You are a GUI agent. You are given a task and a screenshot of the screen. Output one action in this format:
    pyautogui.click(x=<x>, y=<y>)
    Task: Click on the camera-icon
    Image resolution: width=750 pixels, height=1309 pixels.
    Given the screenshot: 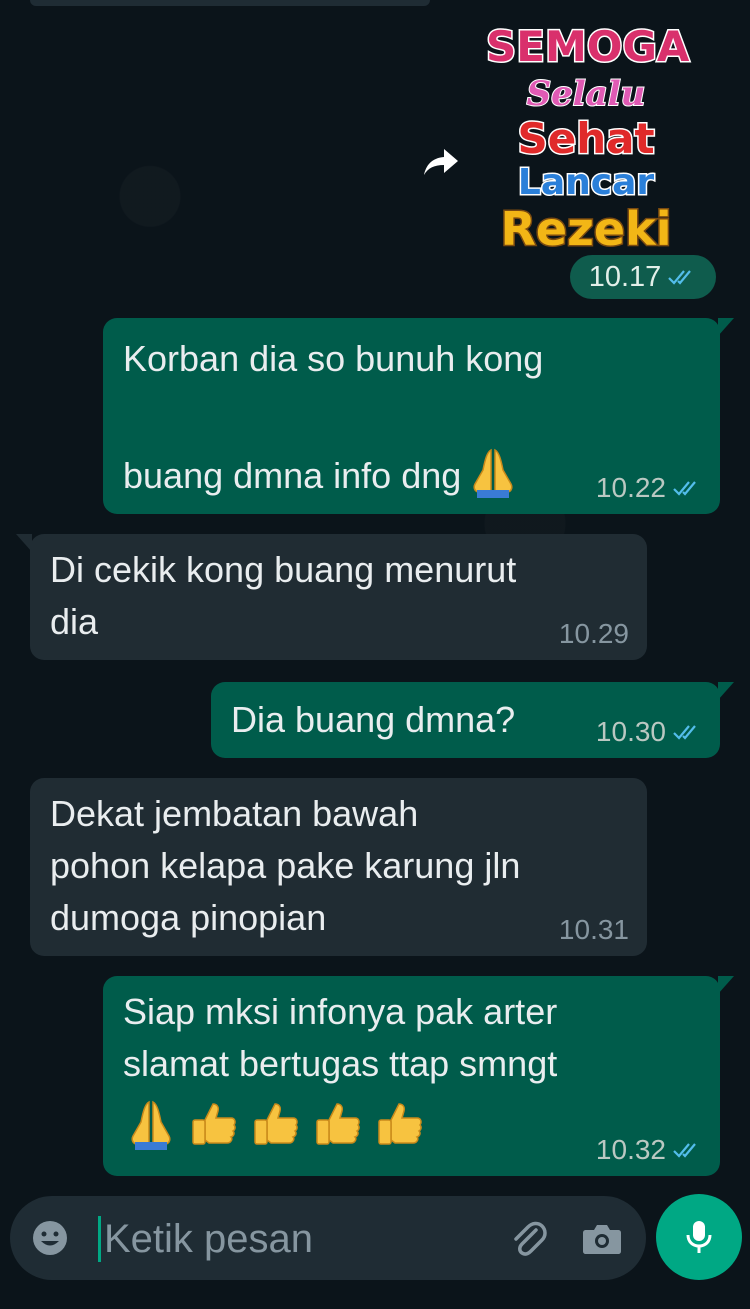 What is the action you would take?
    pyautogui.click(x=602, y=1239)
    